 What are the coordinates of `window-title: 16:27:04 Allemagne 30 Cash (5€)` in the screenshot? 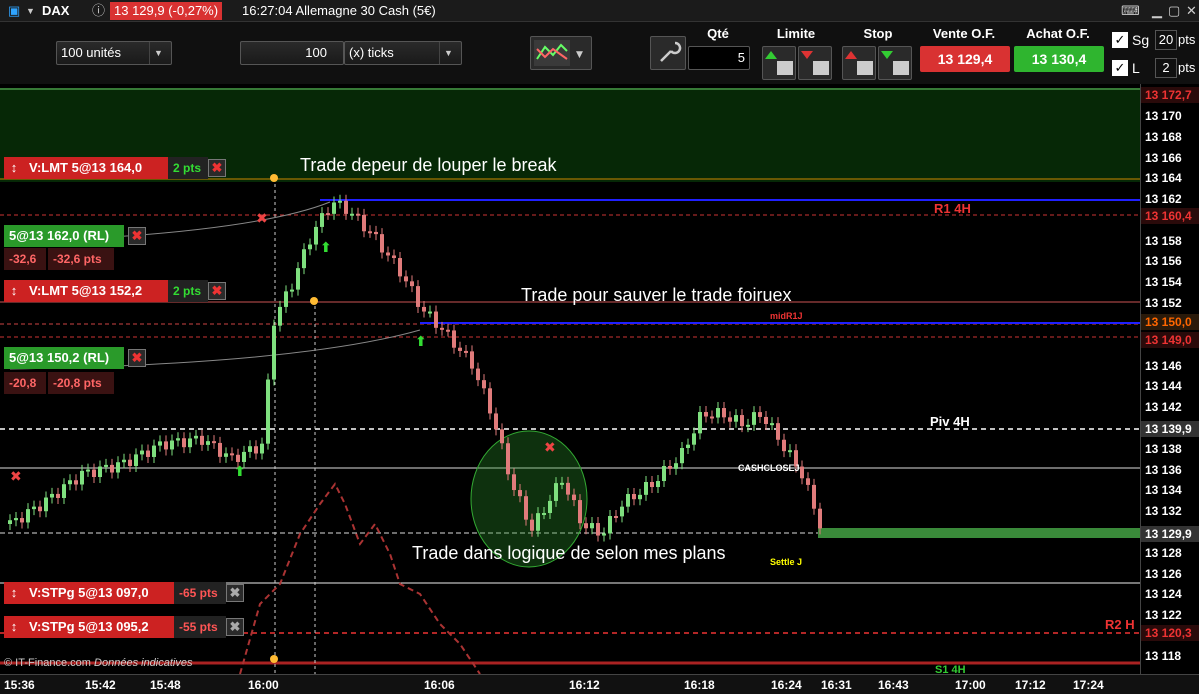 It's located at (339, 10).